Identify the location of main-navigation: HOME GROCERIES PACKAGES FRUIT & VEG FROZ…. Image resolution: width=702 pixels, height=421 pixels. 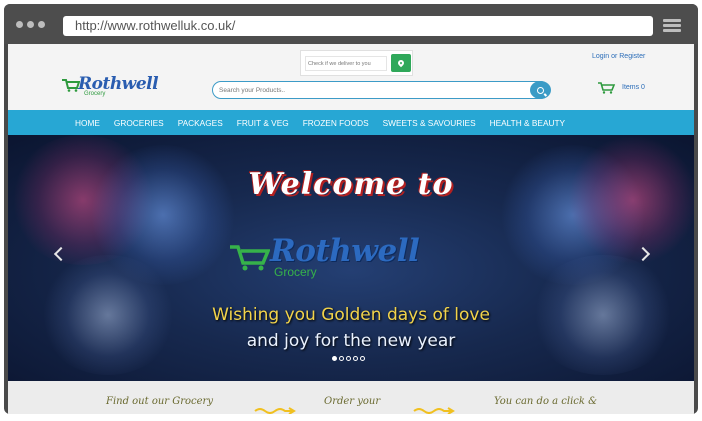
(351, 122).